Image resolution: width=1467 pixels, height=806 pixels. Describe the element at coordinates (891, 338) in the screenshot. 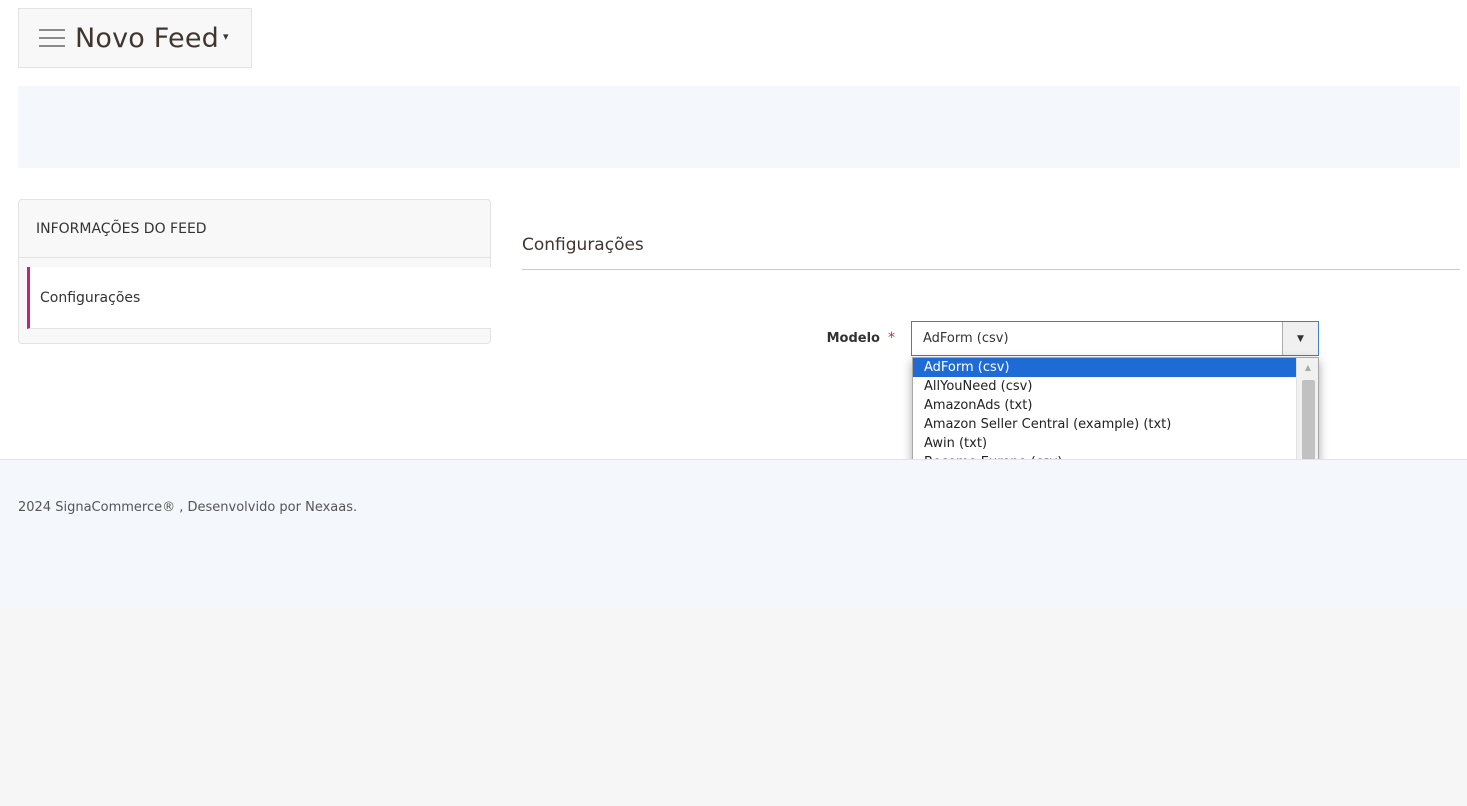

I see `required-indicator: *` at that location.